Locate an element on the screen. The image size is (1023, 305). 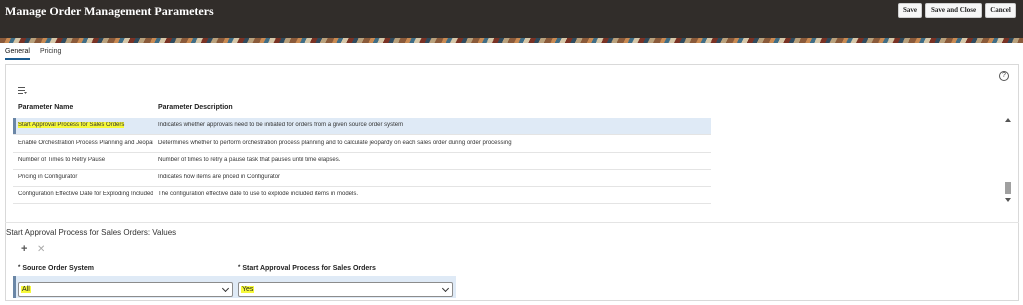
column-header-start-approval: * Start Approval Process for Sales Orders is located at coordinates (307, 268).